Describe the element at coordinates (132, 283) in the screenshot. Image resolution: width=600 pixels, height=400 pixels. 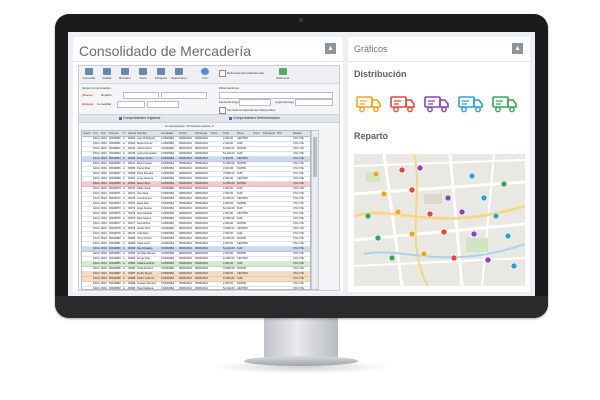
I see `table-cell: 00089` at that location.